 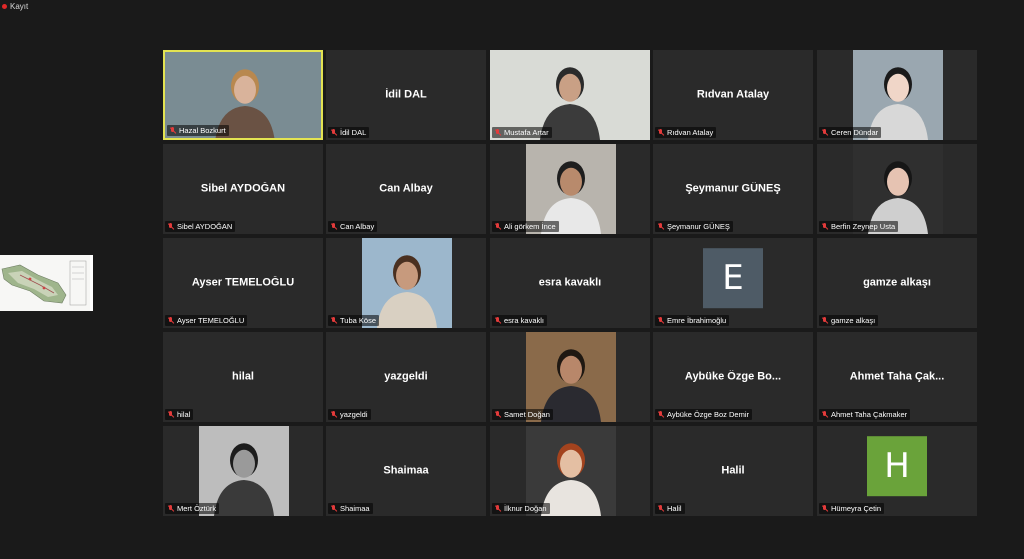 I want to click on participant-nameplate: Can Albay, so click(x=353, y=226).